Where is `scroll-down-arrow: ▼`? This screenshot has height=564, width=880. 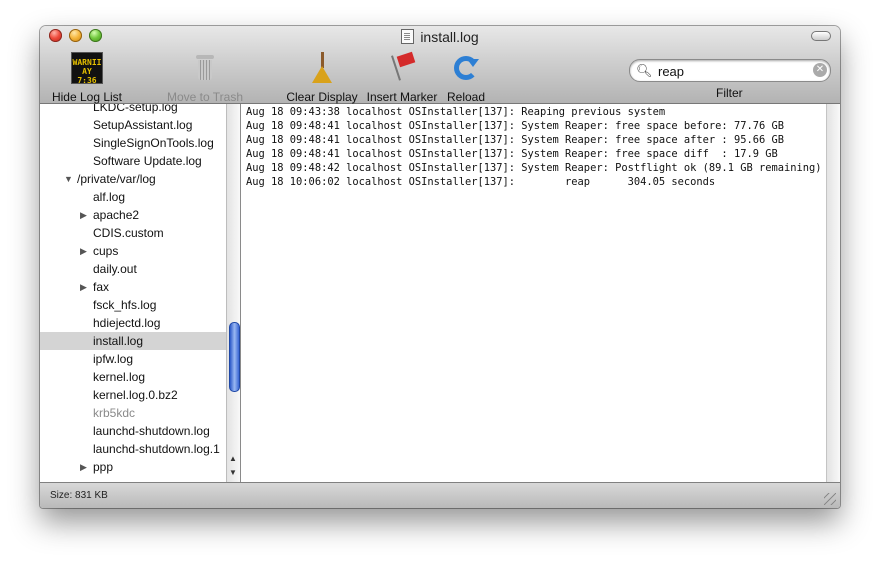 scroll-down-arrow: ▼ is located at coordinates (233, 472).